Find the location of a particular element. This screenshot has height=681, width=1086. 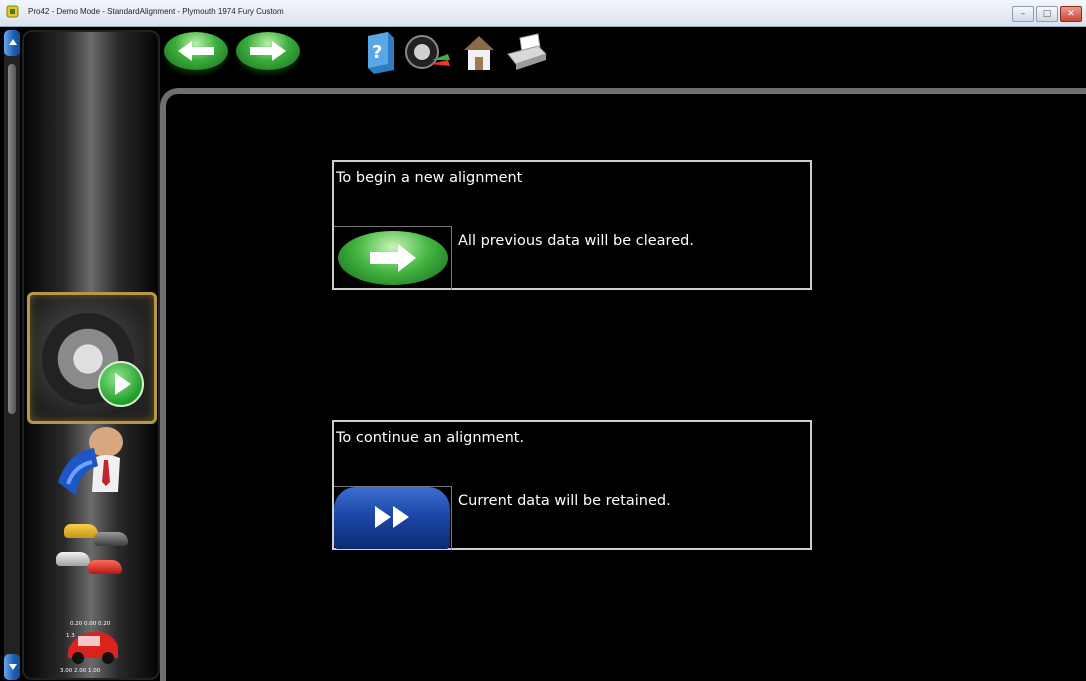

scroll-down-button is located at coordinates (12, 667).